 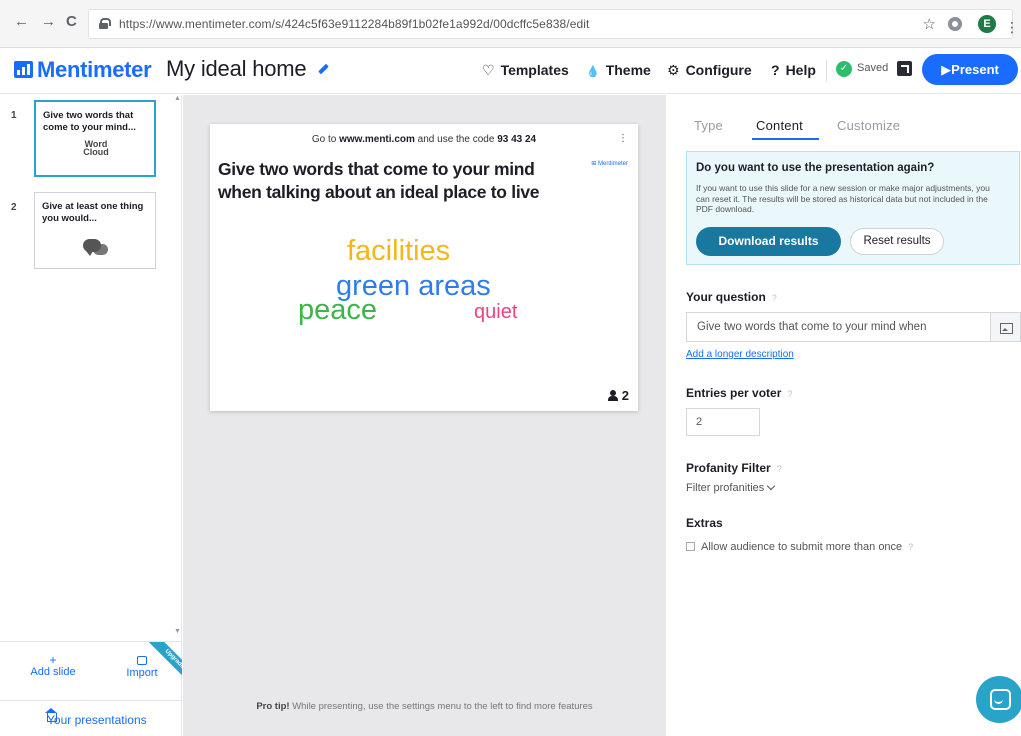 I want to click on upgrade-ribbon: Upgrade, so click(x=161, y=663).